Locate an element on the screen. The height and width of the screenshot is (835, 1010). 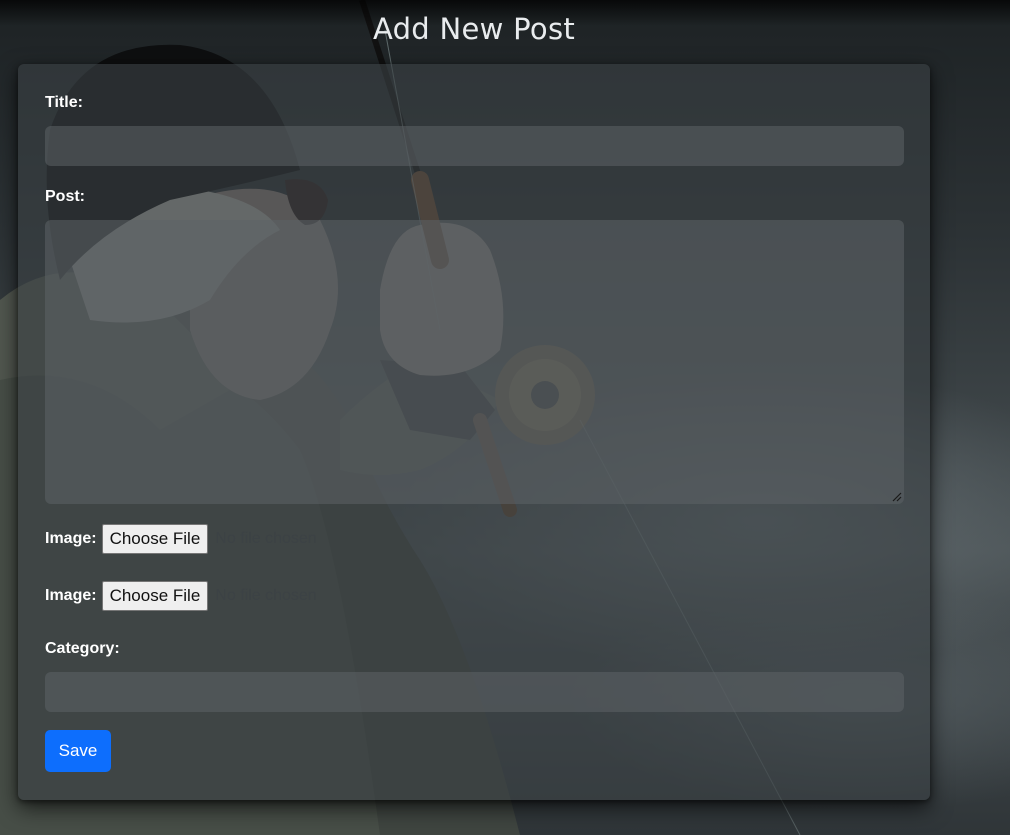
image-upload-row-1: Image: Choose File No file chosen is located at coordinates (181, 539).